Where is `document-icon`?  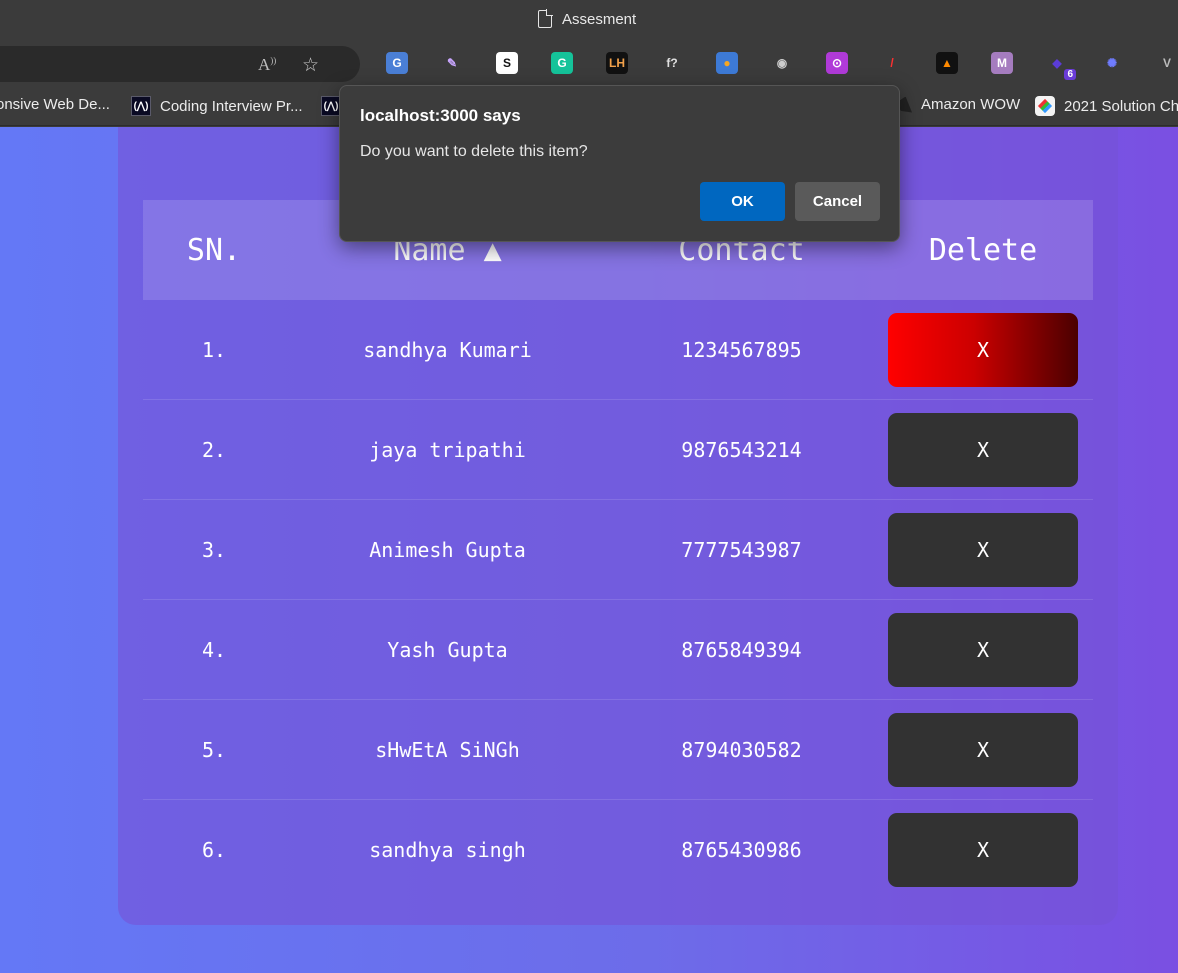 document-icon is located at coordinates (545, 18).